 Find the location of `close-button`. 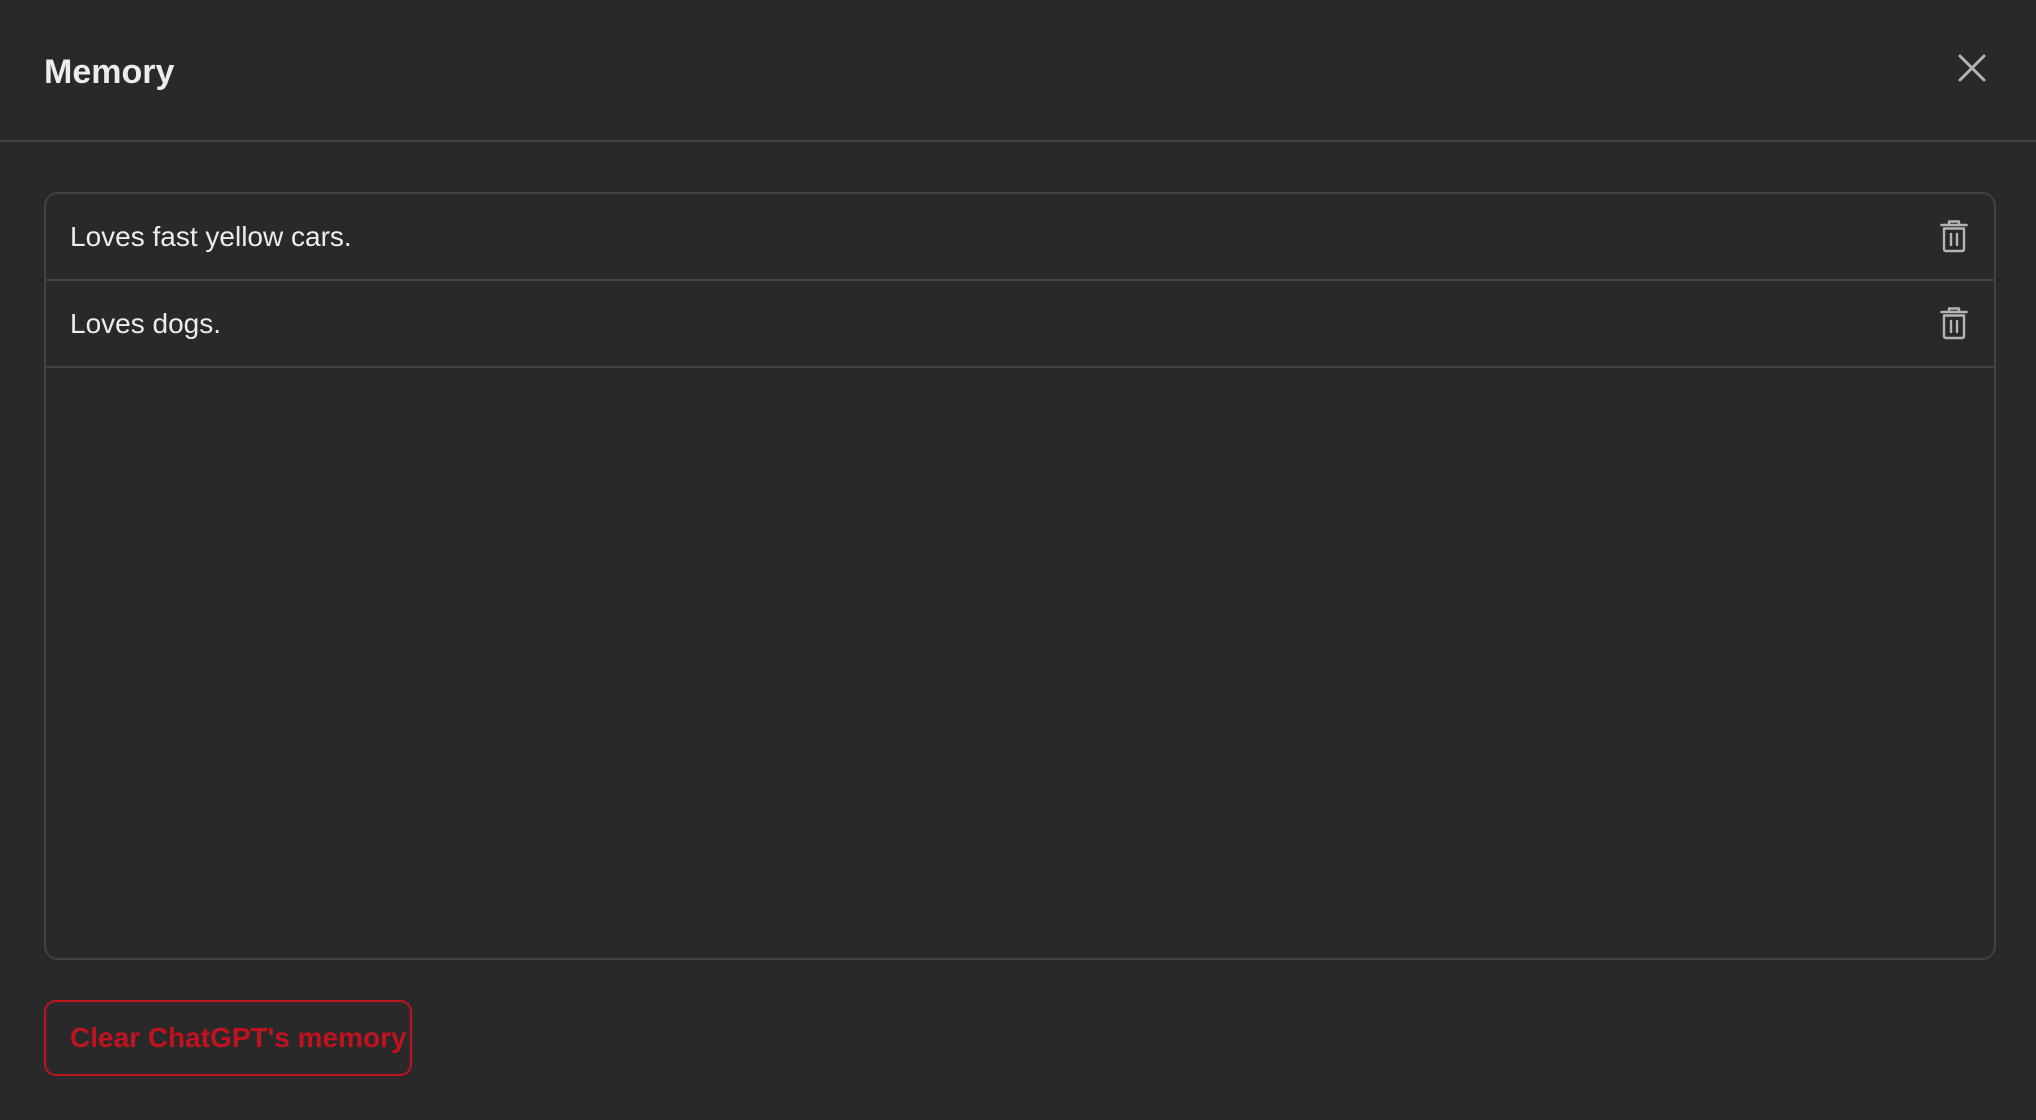

close-button is located at coordinates (1972, 68).